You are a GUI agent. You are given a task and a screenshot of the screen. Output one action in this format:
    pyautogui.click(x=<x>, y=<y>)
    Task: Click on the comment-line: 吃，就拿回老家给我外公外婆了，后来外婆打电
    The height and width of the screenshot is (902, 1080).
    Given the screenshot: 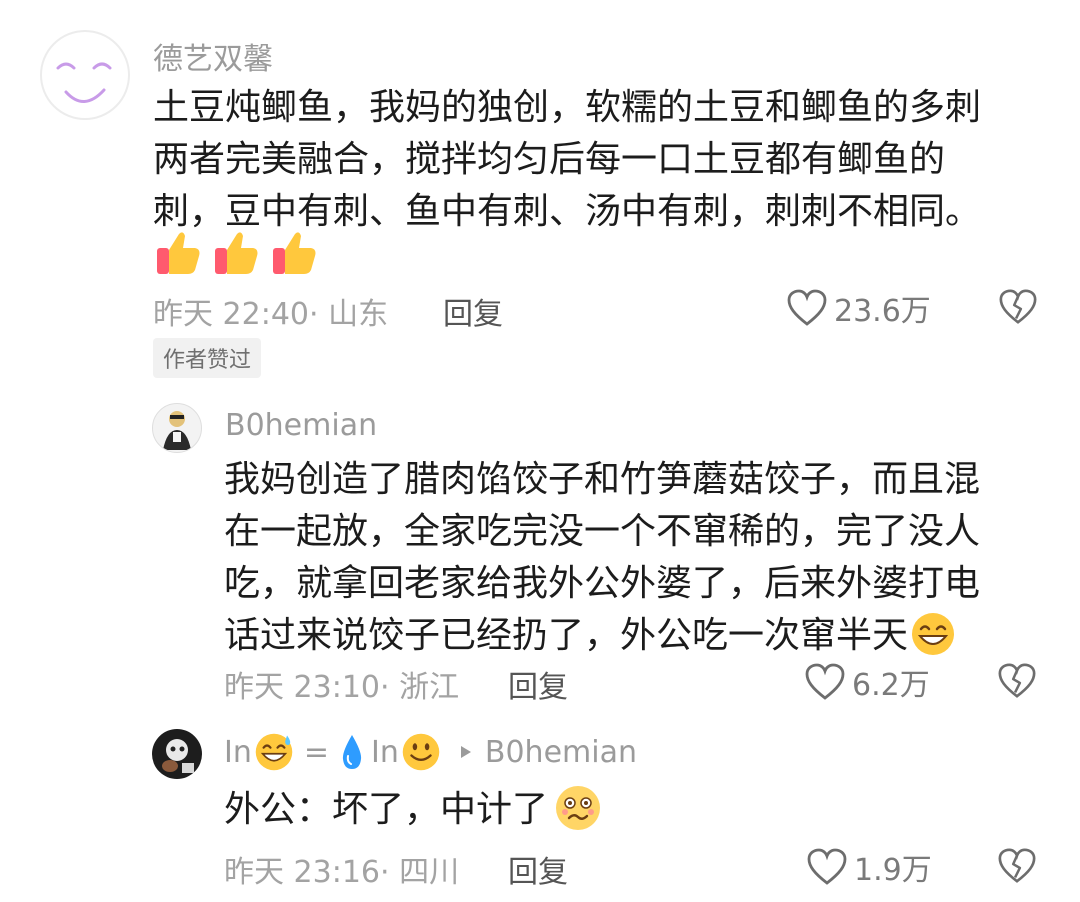 What is the action you would take?
    pyautogui.click(x=602, y=583)
    